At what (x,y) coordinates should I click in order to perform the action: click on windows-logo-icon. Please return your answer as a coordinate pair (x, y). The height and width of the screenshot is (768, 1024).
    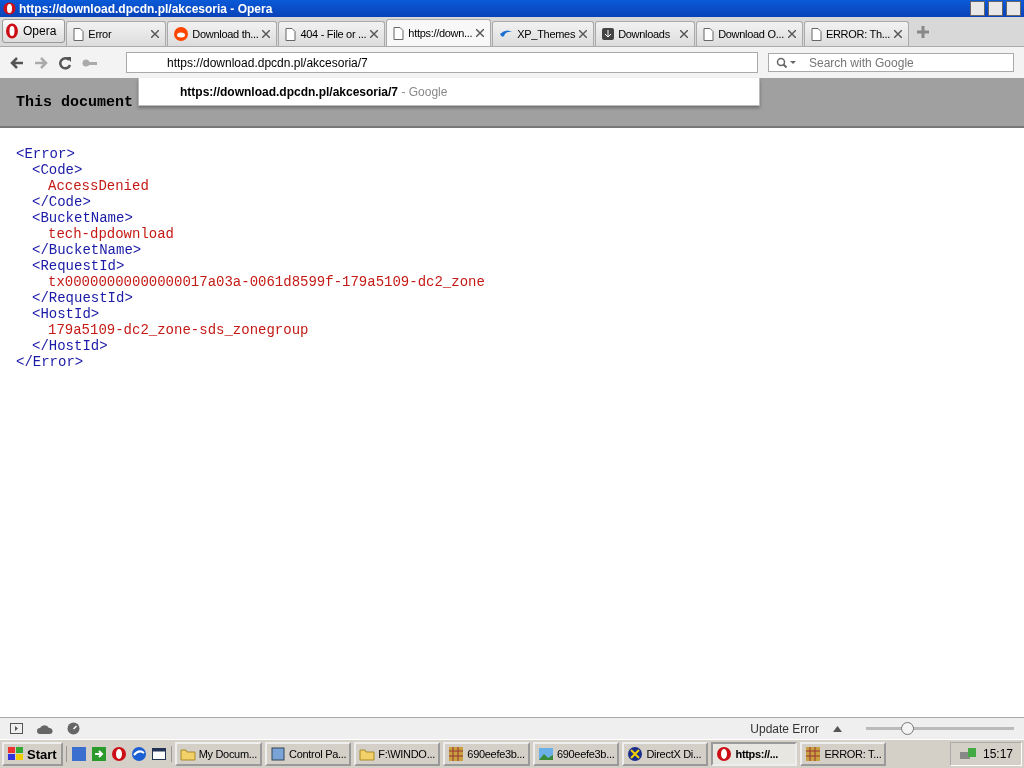
    Looking at the image, I should click on (16, 754).